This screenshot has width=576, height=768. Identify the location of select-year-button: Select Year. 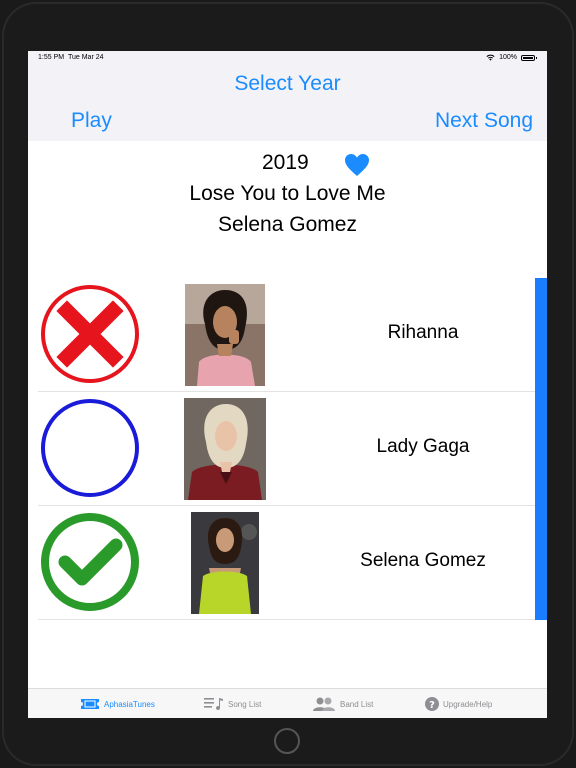
(287, 84).